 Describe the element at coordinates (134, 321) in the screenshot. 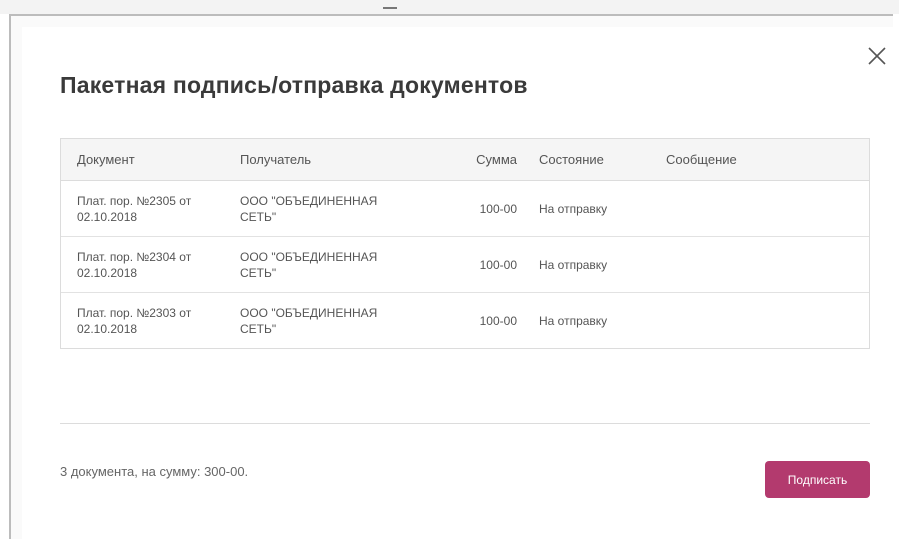

I see `document-cell: Плат. пор. №2303 от 02.10.2018` at that location.